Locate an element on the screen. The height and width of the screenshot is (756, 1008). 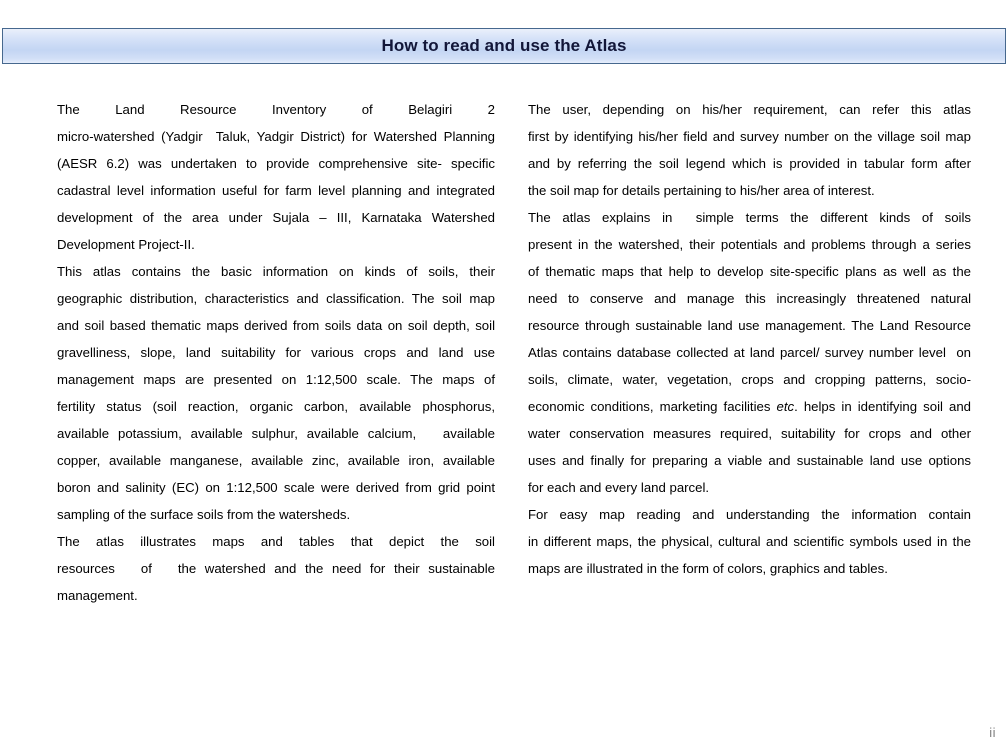
page-title: How to read and use the Atlas is located at coordinates (504, 45).